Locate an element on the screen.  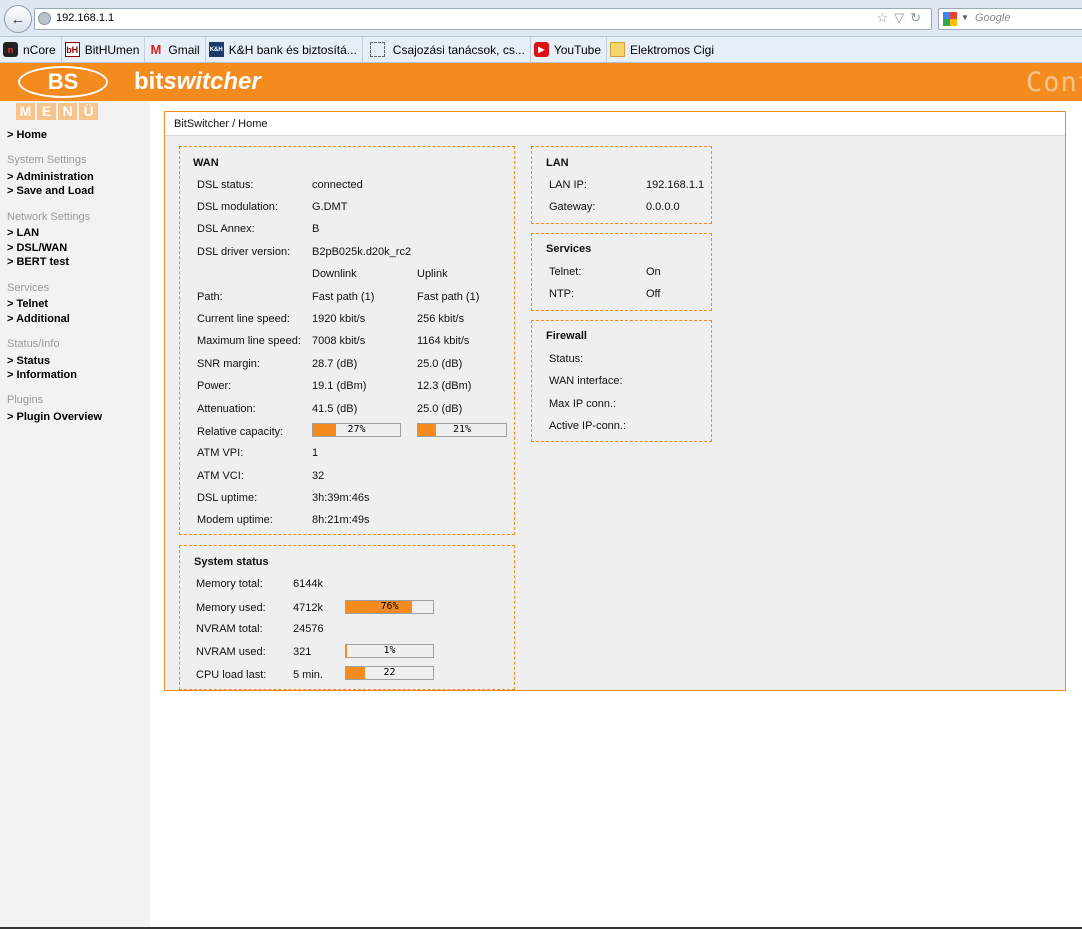
gateway-value: 0.0.0.0 is located at coordinates (663, 207).